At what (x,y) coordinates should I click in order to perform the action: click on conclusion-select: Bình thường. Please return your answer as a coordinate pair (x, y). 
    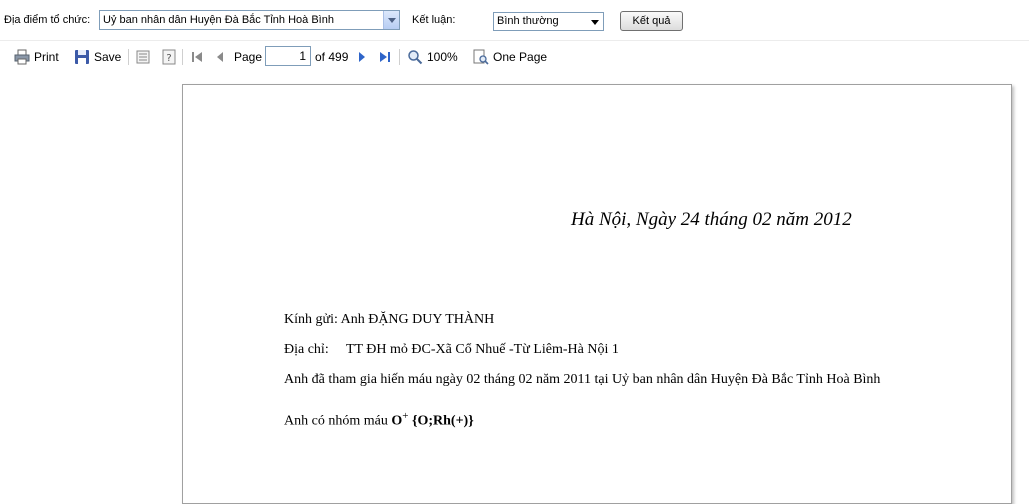
    Looking at the image, I should click on (548, 21).